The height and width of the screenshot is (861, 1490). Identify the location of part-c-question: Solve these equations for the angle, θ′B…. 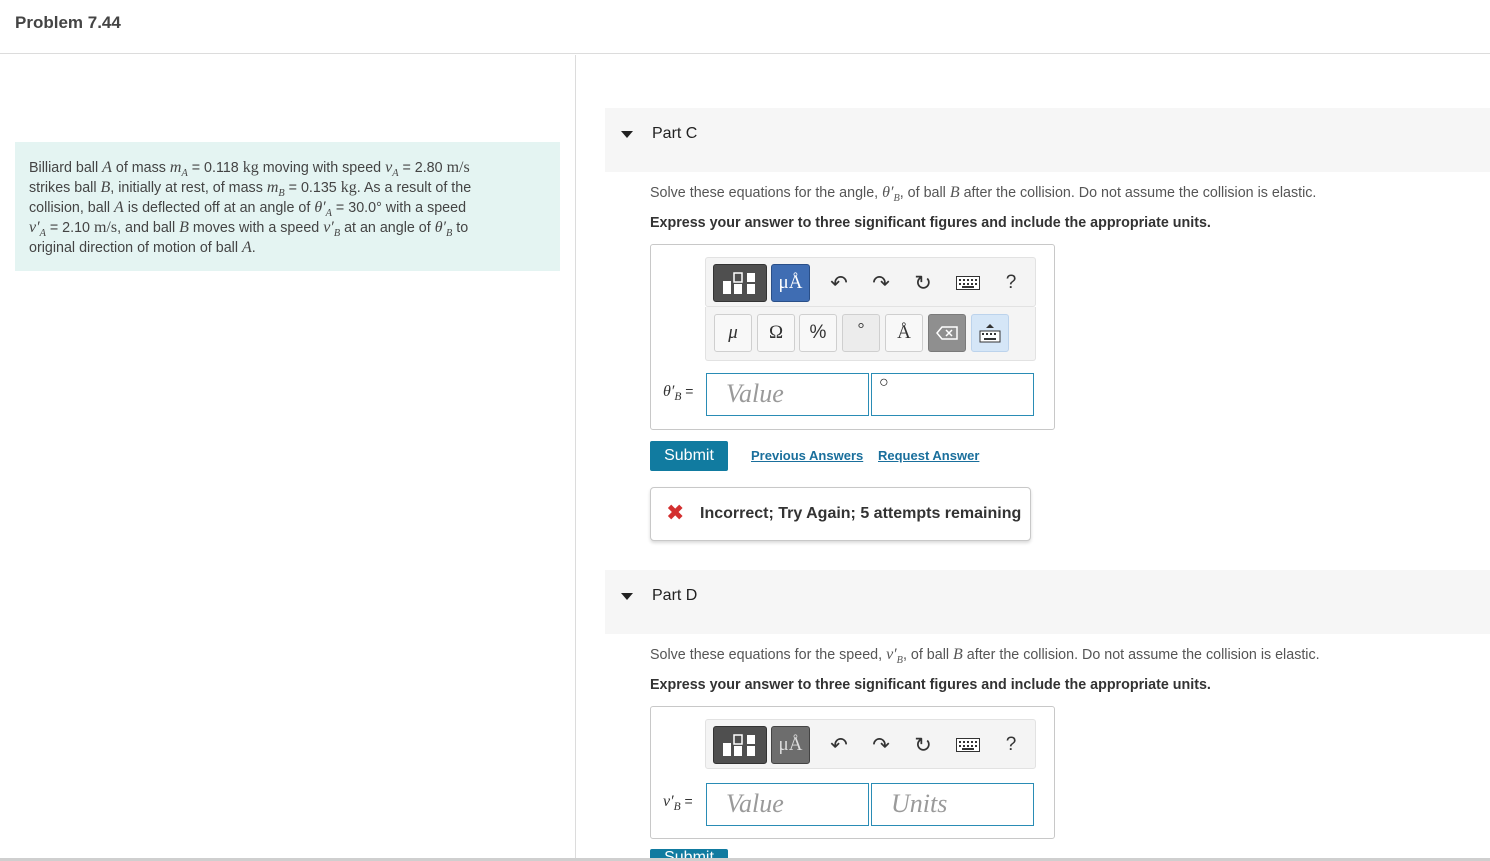
(983, 194).